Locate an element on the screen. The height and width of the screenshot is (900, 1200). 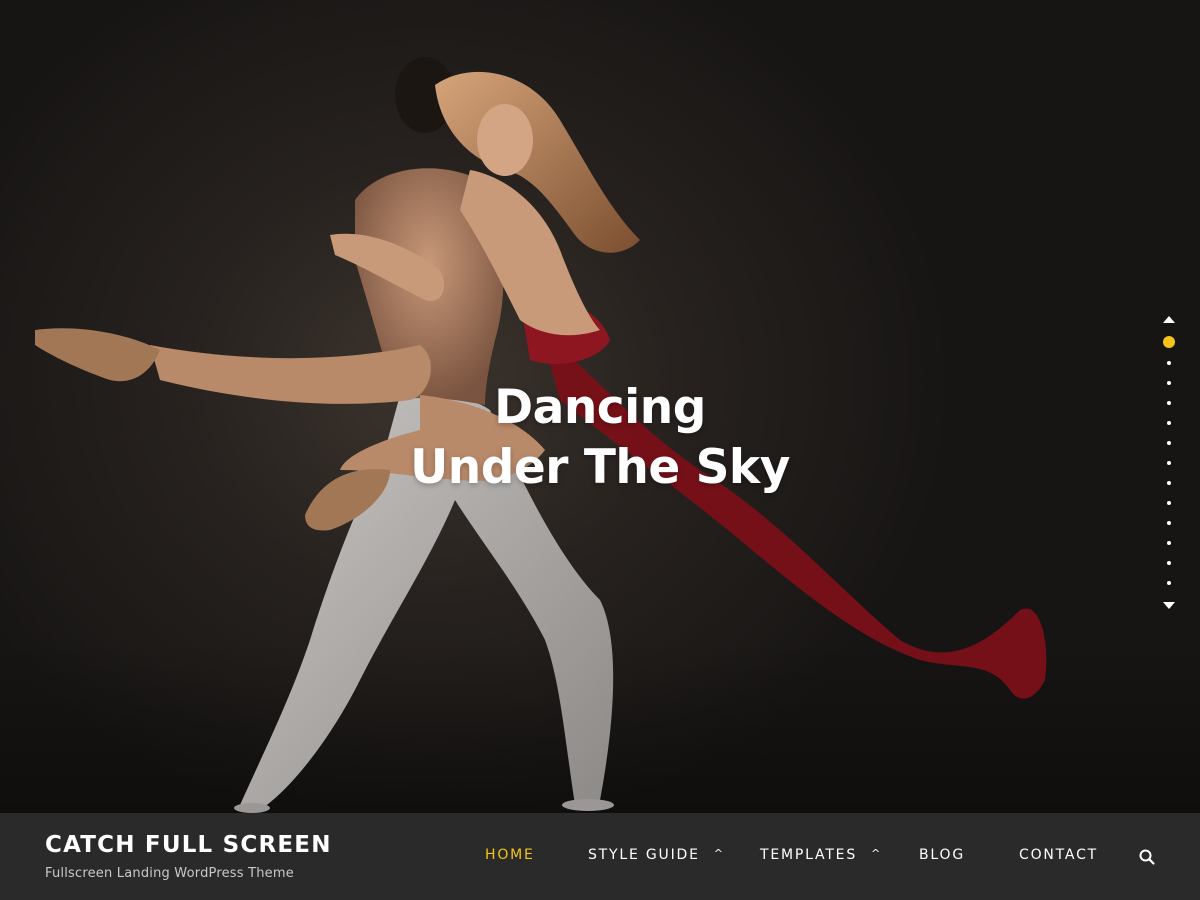
nav-item-label: CONTACT is located at coordinates (1058, 855).